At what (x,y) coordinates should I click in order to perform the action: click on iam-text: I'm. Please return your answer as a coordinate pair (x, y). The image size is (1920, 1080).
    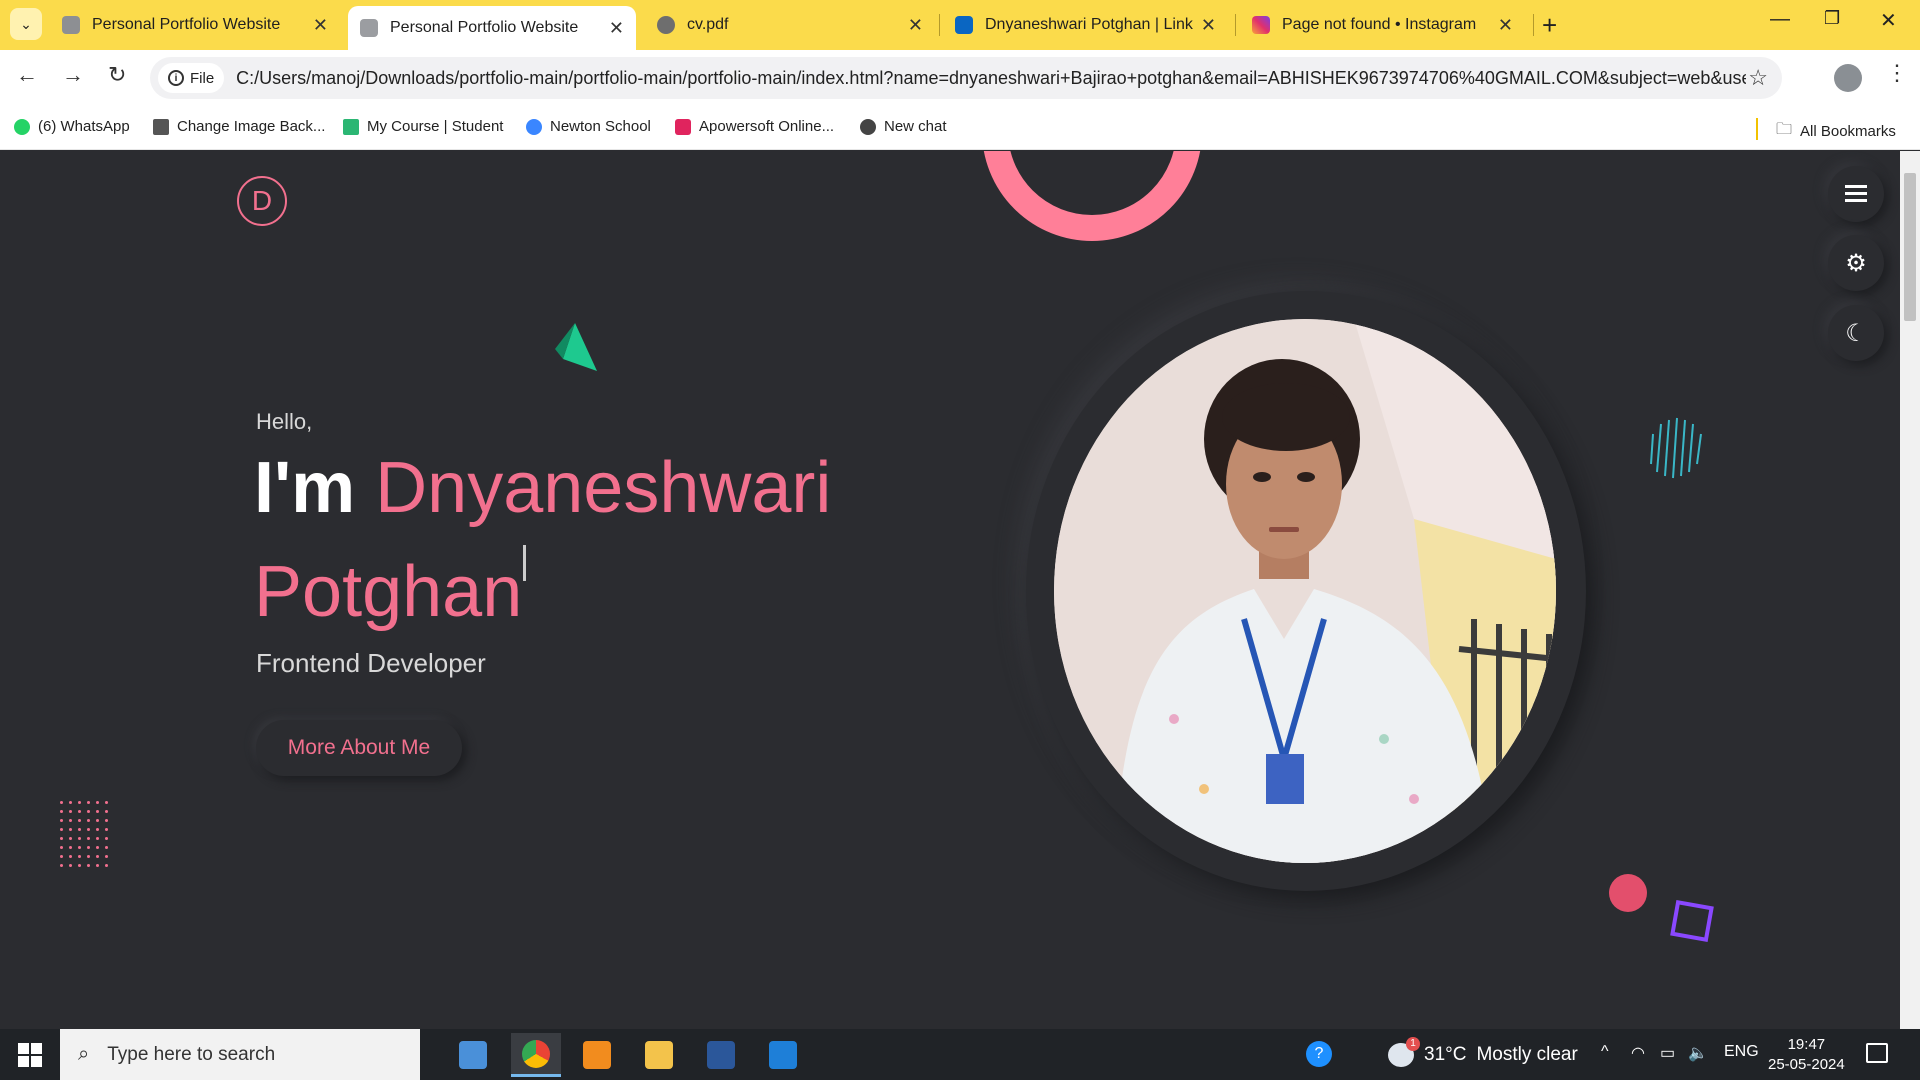
    Looking at the image, I should click on (305, 488).